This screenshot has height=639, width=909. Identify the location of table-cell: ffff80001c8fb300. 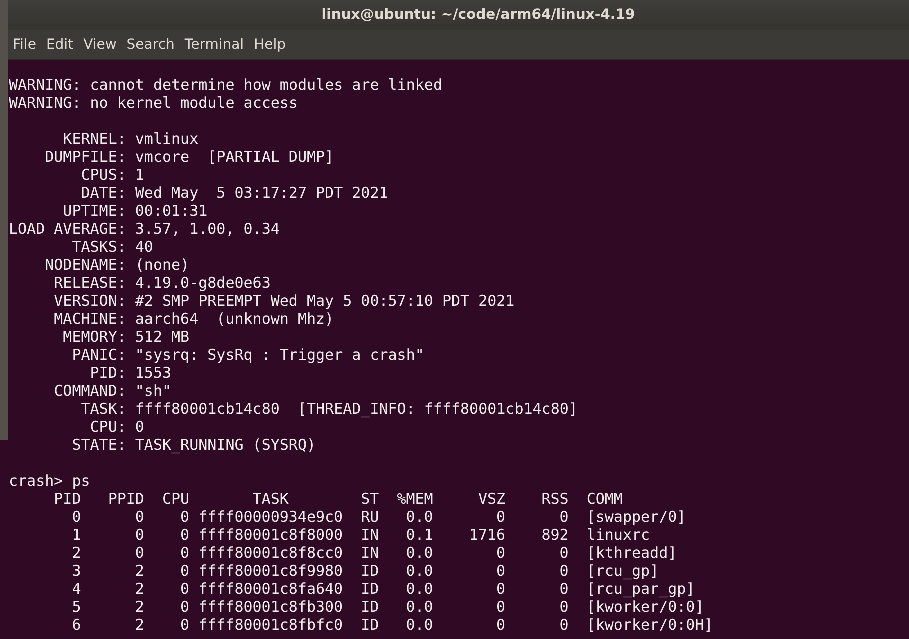
(271, 607).